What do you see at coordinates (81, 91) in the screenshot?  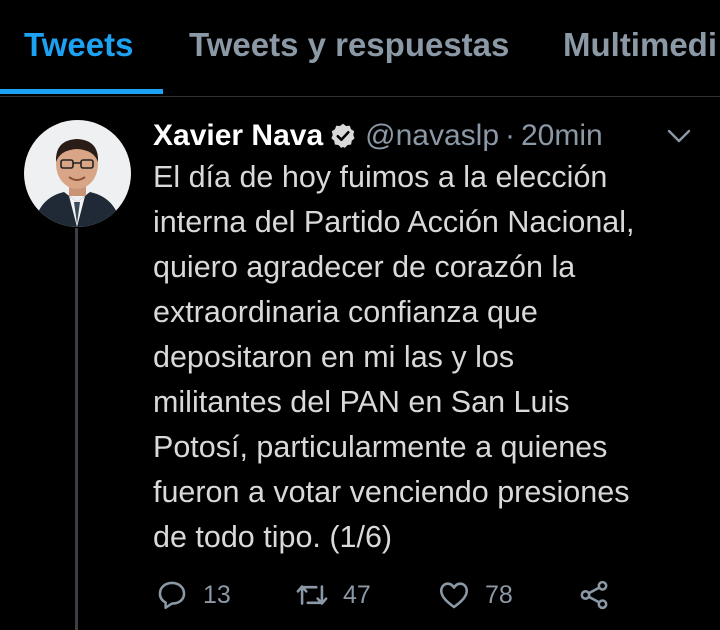 I see `active-tab-indicator` at bounding box center [81, 91].